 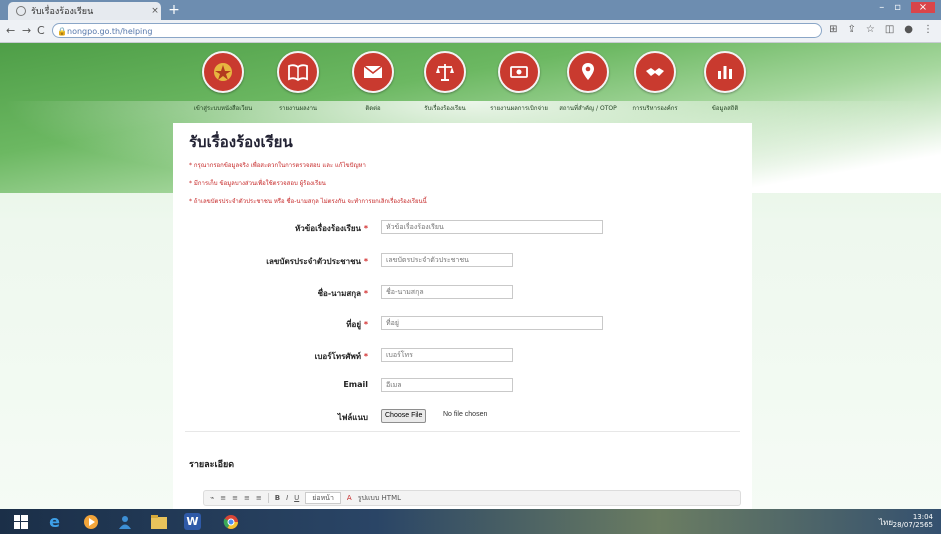 I want to click on menu-label: รายงานผลงาน, so click(x=298, y=108).